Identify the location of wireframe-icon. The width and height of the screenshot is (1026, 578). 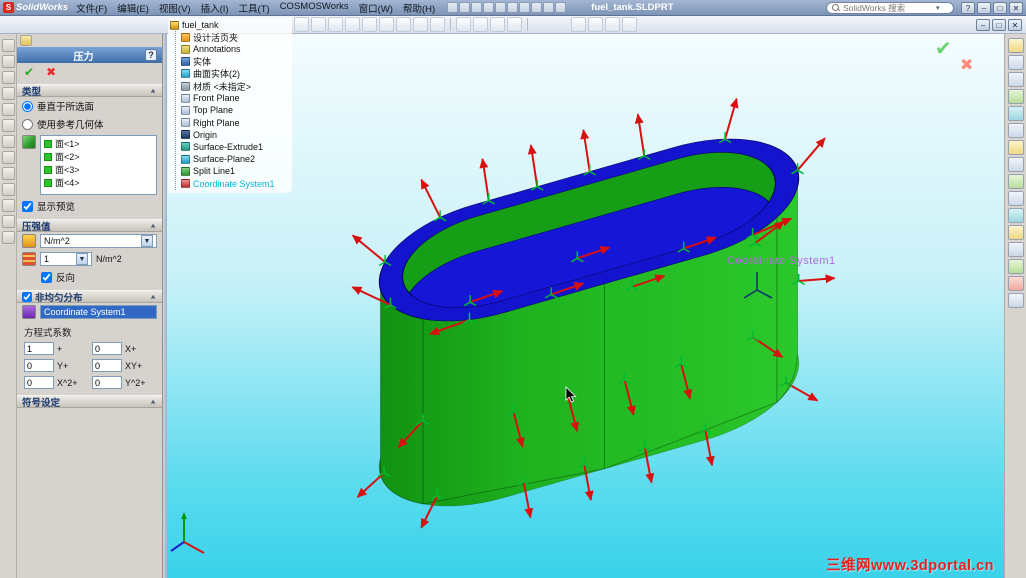
(403, 24).